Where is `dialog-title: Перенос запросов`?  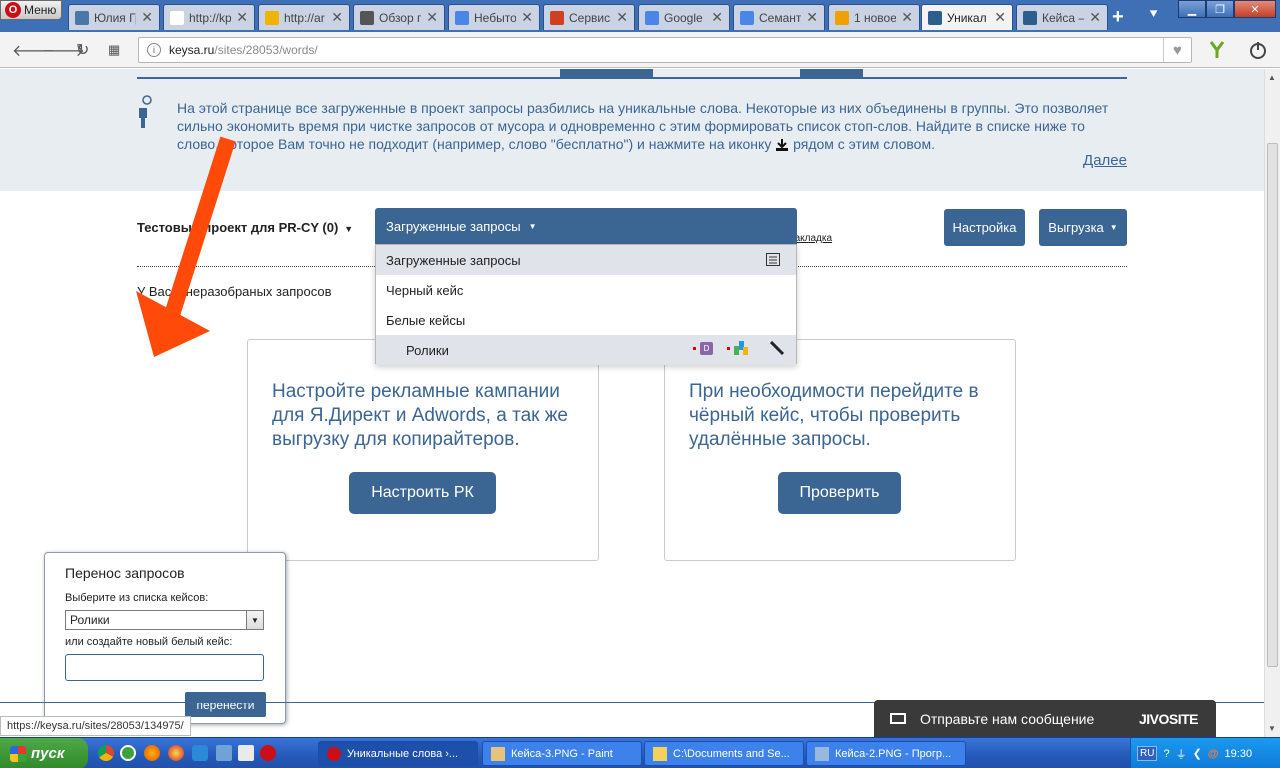 dialog-title: Перенос запросов is located at coordinates (125, 573).